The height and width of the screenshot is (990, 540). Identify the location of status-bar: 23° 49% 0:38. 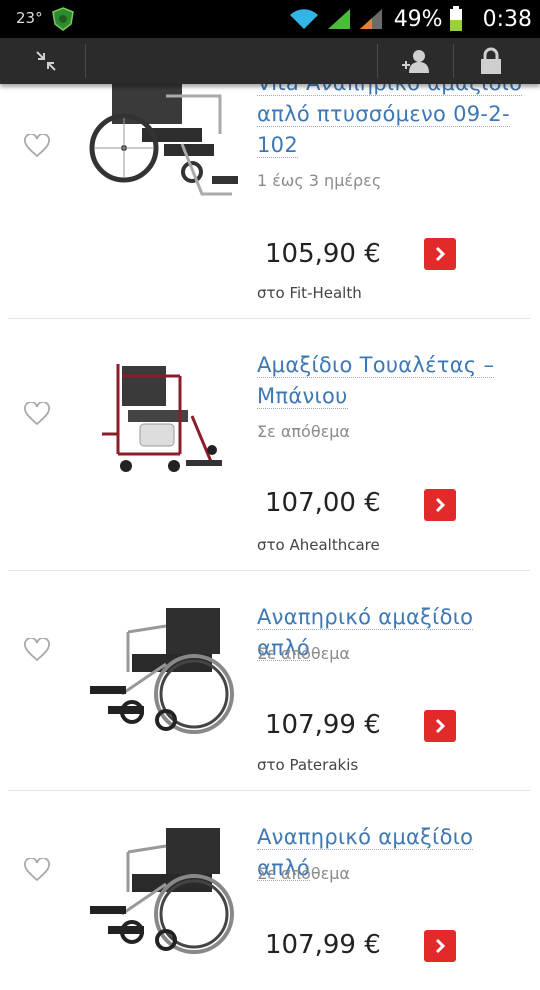
(270, 19).